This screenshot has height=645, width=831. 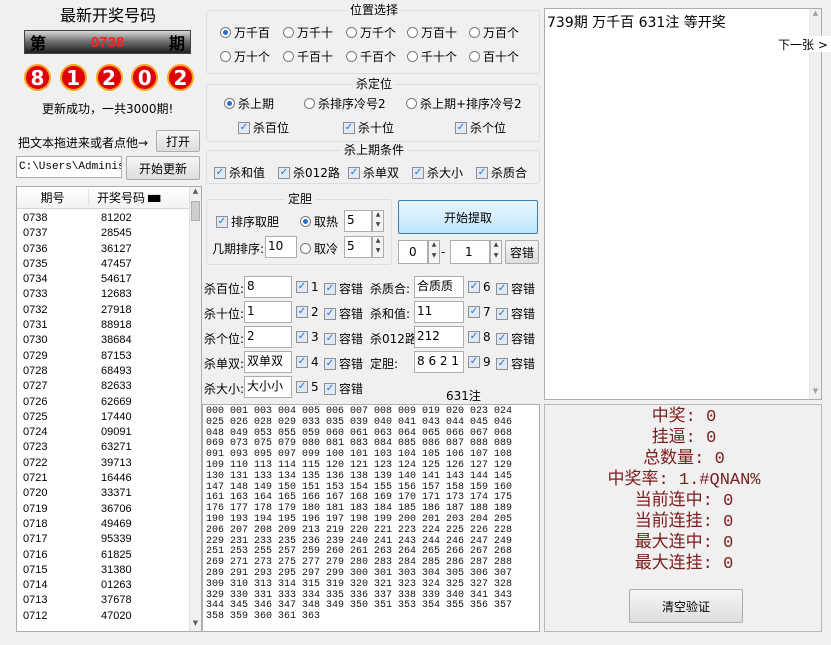 What do you see at coordinates (195, 193) in the screenshot?
I see `scroll-up-icon: ▲` at bounding box center [195, 193].